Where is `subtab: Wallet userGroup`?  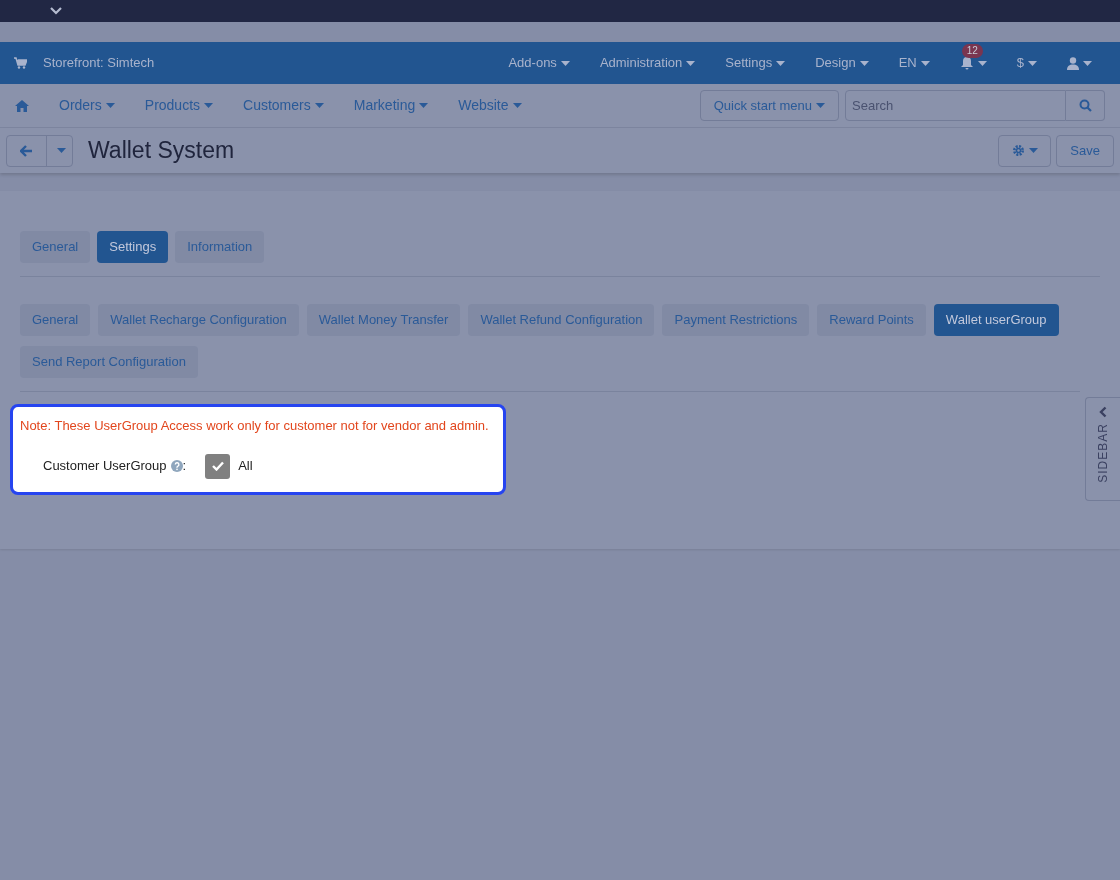
subtab: Wallet userGroup is located at coordinates (996, 320).